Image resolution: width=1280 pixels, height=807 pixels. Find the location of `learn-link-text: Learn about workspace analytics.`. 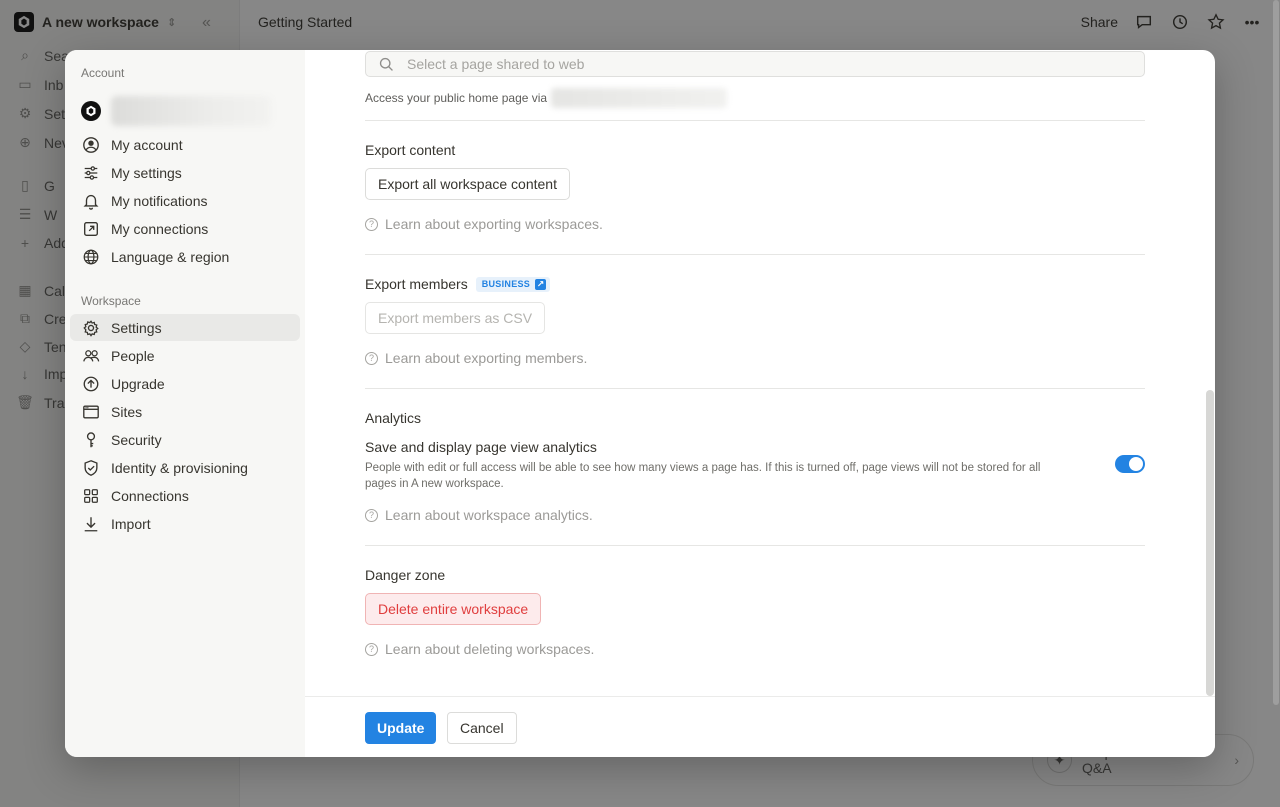

learn-link-text: Learn about workspace analytics. is located at coordinates (489, 515).